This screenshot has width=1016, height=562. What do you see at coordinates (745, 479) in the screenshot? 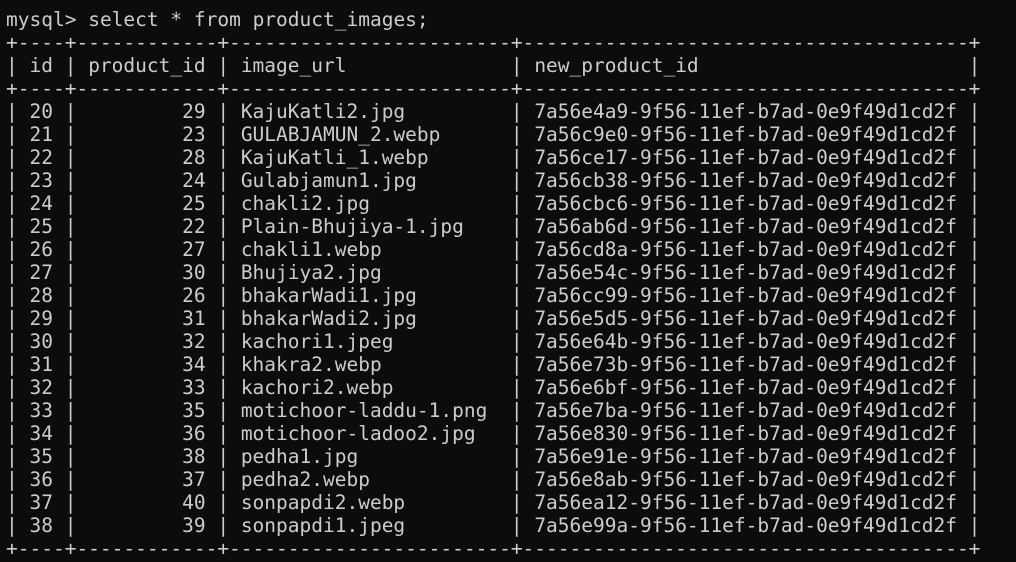
I see `cell-new-product-id: 7a56e8ab-9f56-11ef-b7ad-0e9f49d1cd2f` at bounding box center [745, 479].